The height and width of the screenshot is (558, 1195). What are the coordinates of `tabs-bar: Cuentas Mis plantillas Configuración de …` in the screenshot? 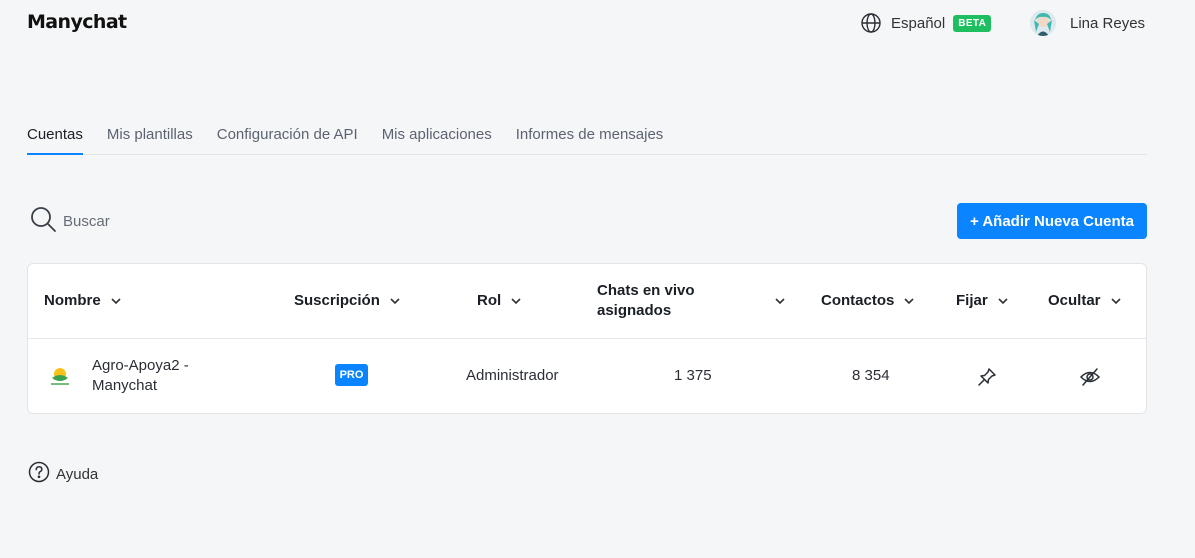 It's located at (587, 137).